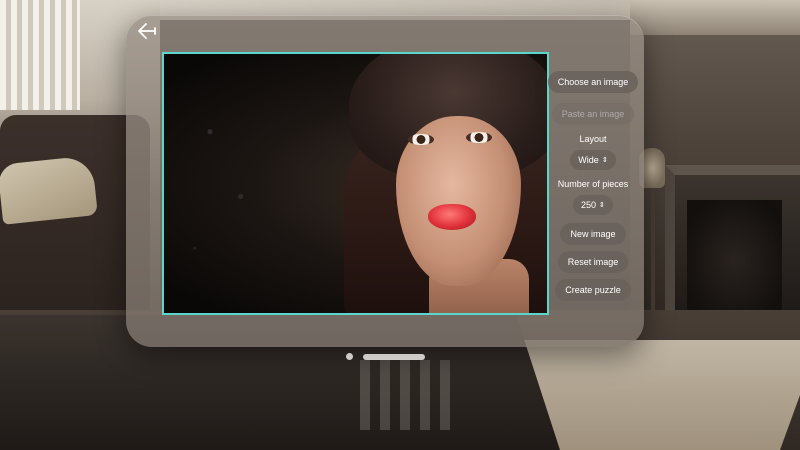 The image size is (800, 450). Describe the element at coordinates (394, 357) in the screenshot. I see `window-grab-bar` at that location.